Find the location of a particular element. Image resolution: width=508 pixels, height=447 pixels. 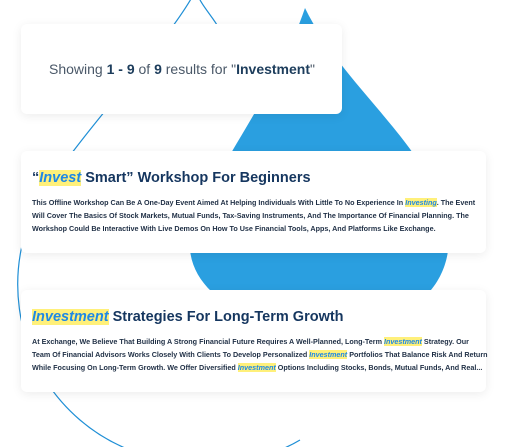

title-rest: Strategies For Long-Term Growth is located at coordinates (226, 317).